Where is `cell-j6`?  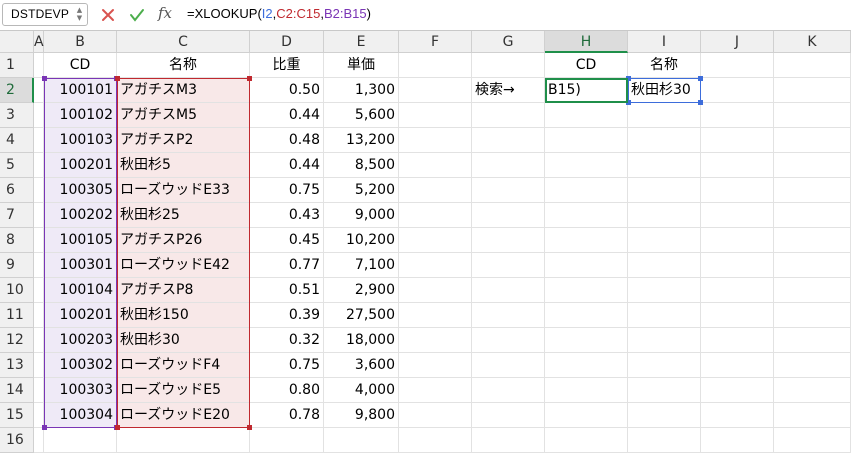 cell-j6 is located at coordinates (737, 190).